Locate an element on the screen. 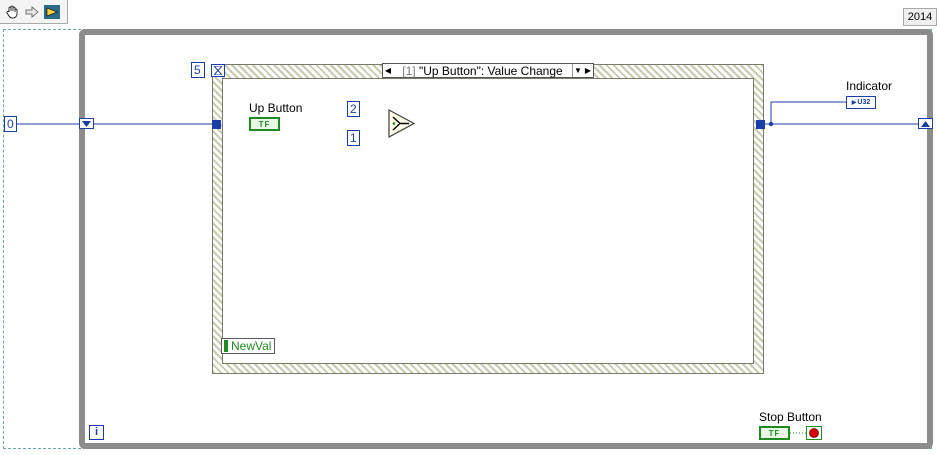 The height and width of the screenshot is (455, 937). init-constant: 0 is located at coordinates (10, 124).